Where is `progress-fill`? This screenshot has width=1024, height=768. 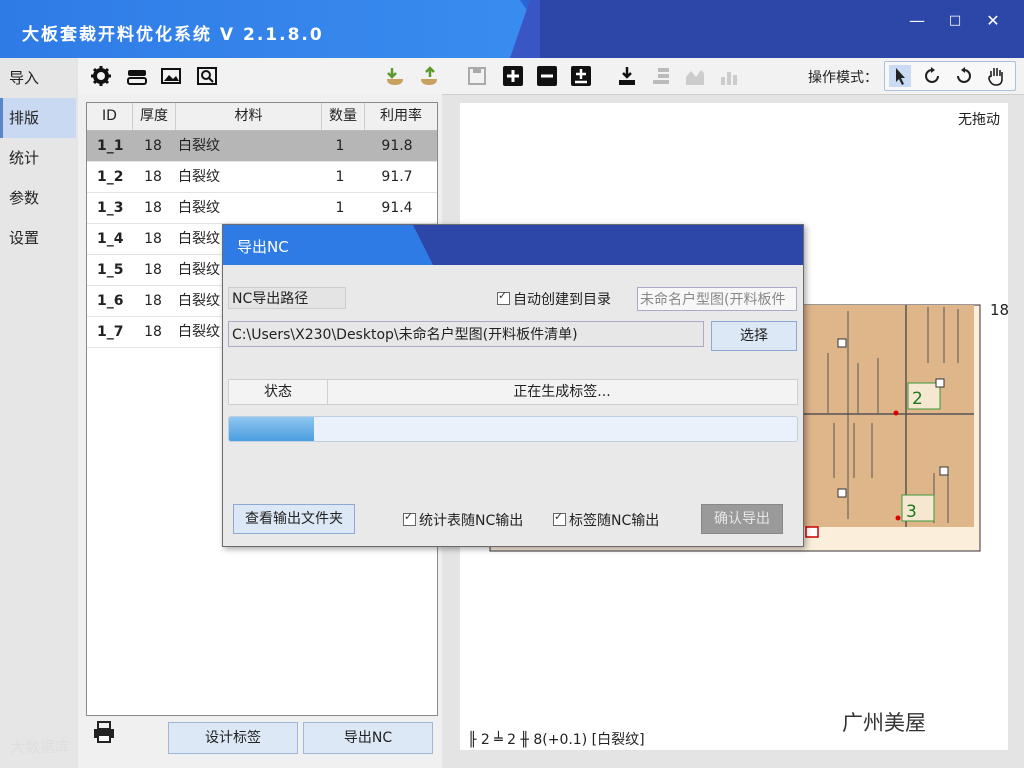 progress-fill is located at coordinates (272, 429).